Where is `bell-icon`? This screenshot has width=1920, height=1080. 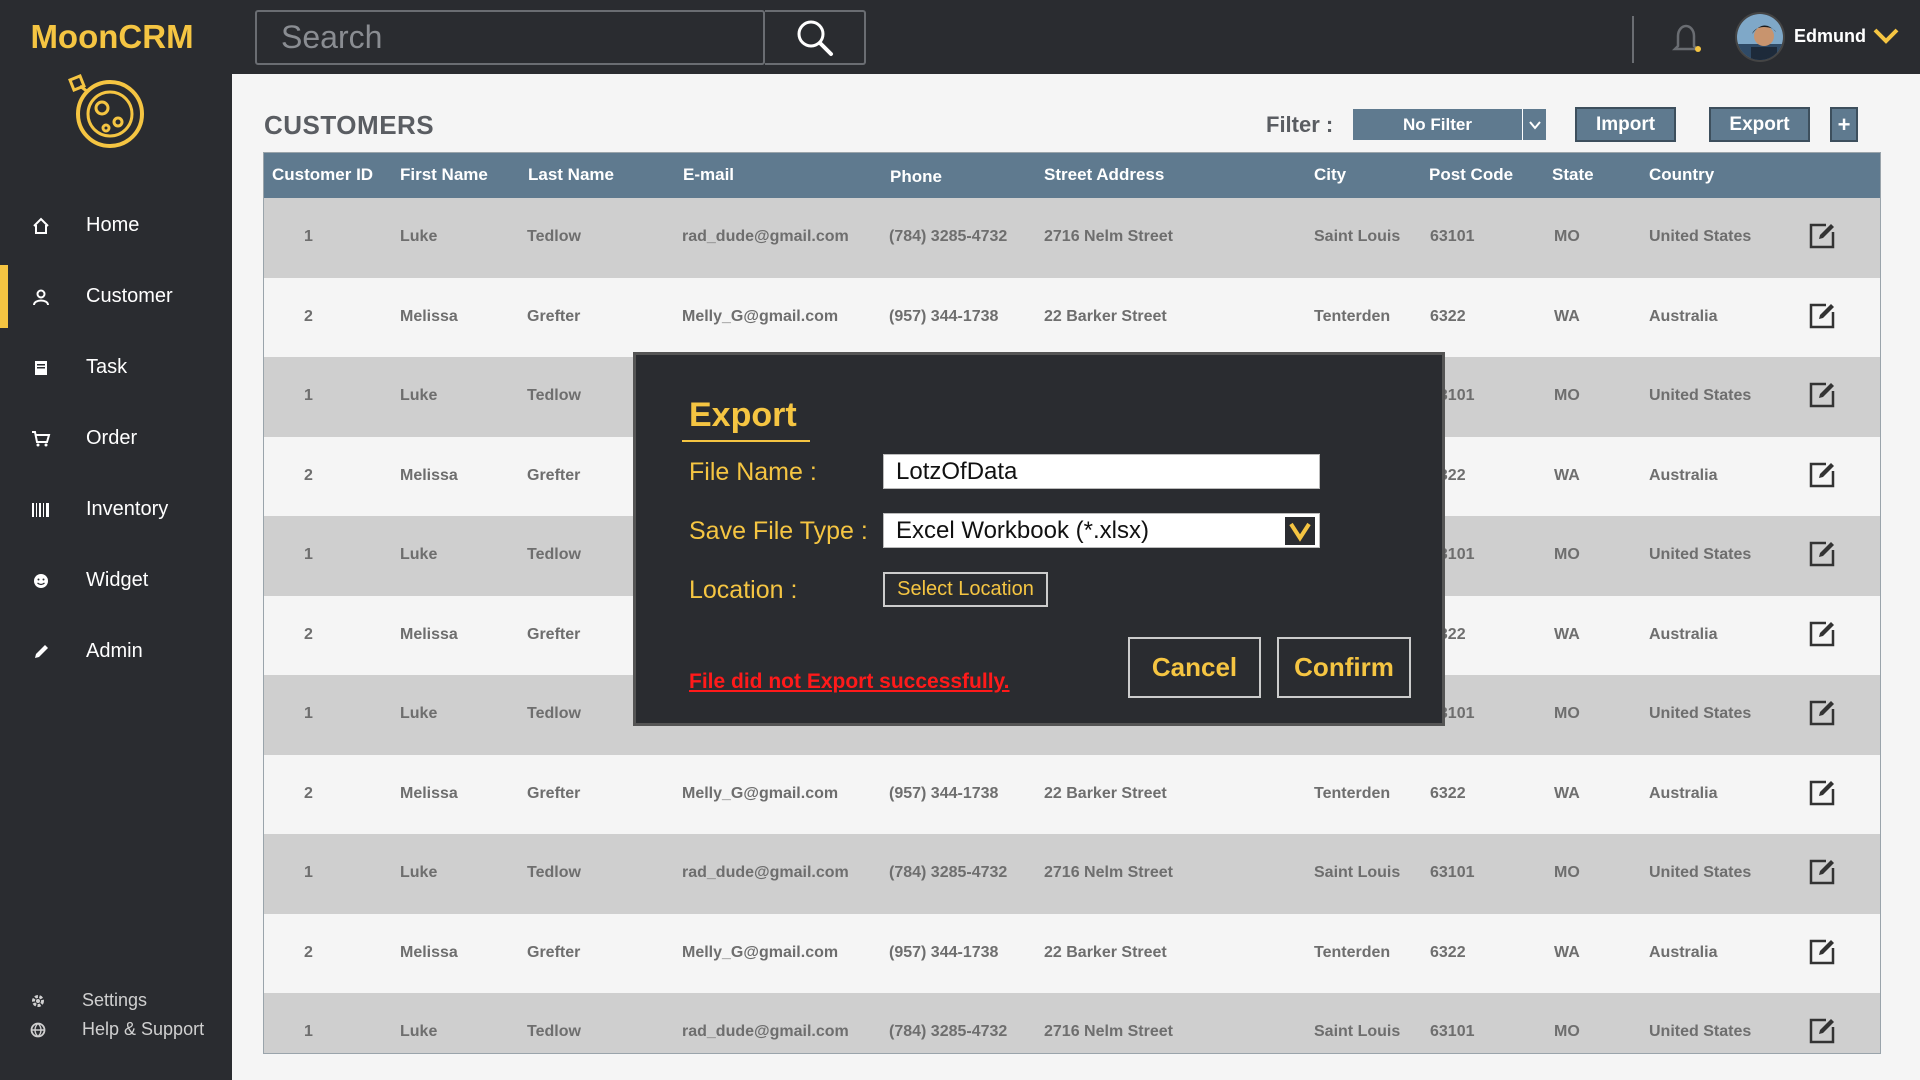
bell-icon is located at coordinates (1686, 38).